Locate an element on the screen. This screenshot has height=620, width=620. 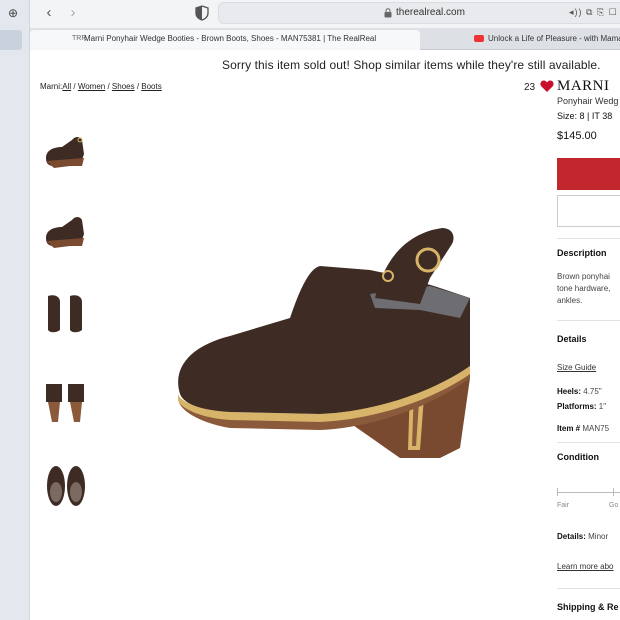
lock-icon is located at coordinates (388, 13).